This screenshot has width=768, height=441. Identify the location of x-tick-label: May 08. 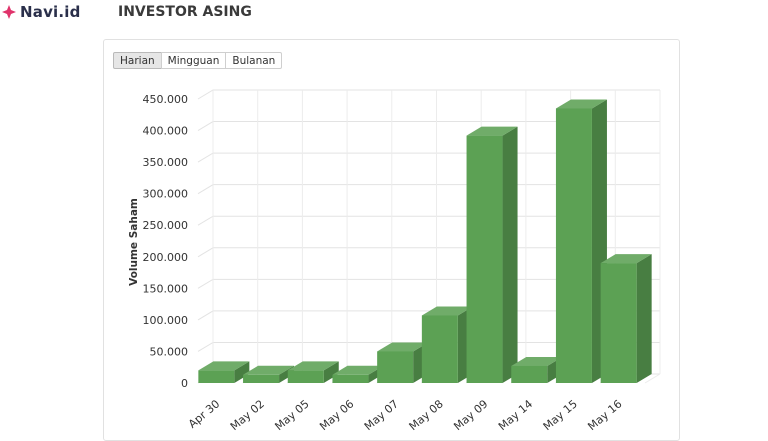
(426, 414).